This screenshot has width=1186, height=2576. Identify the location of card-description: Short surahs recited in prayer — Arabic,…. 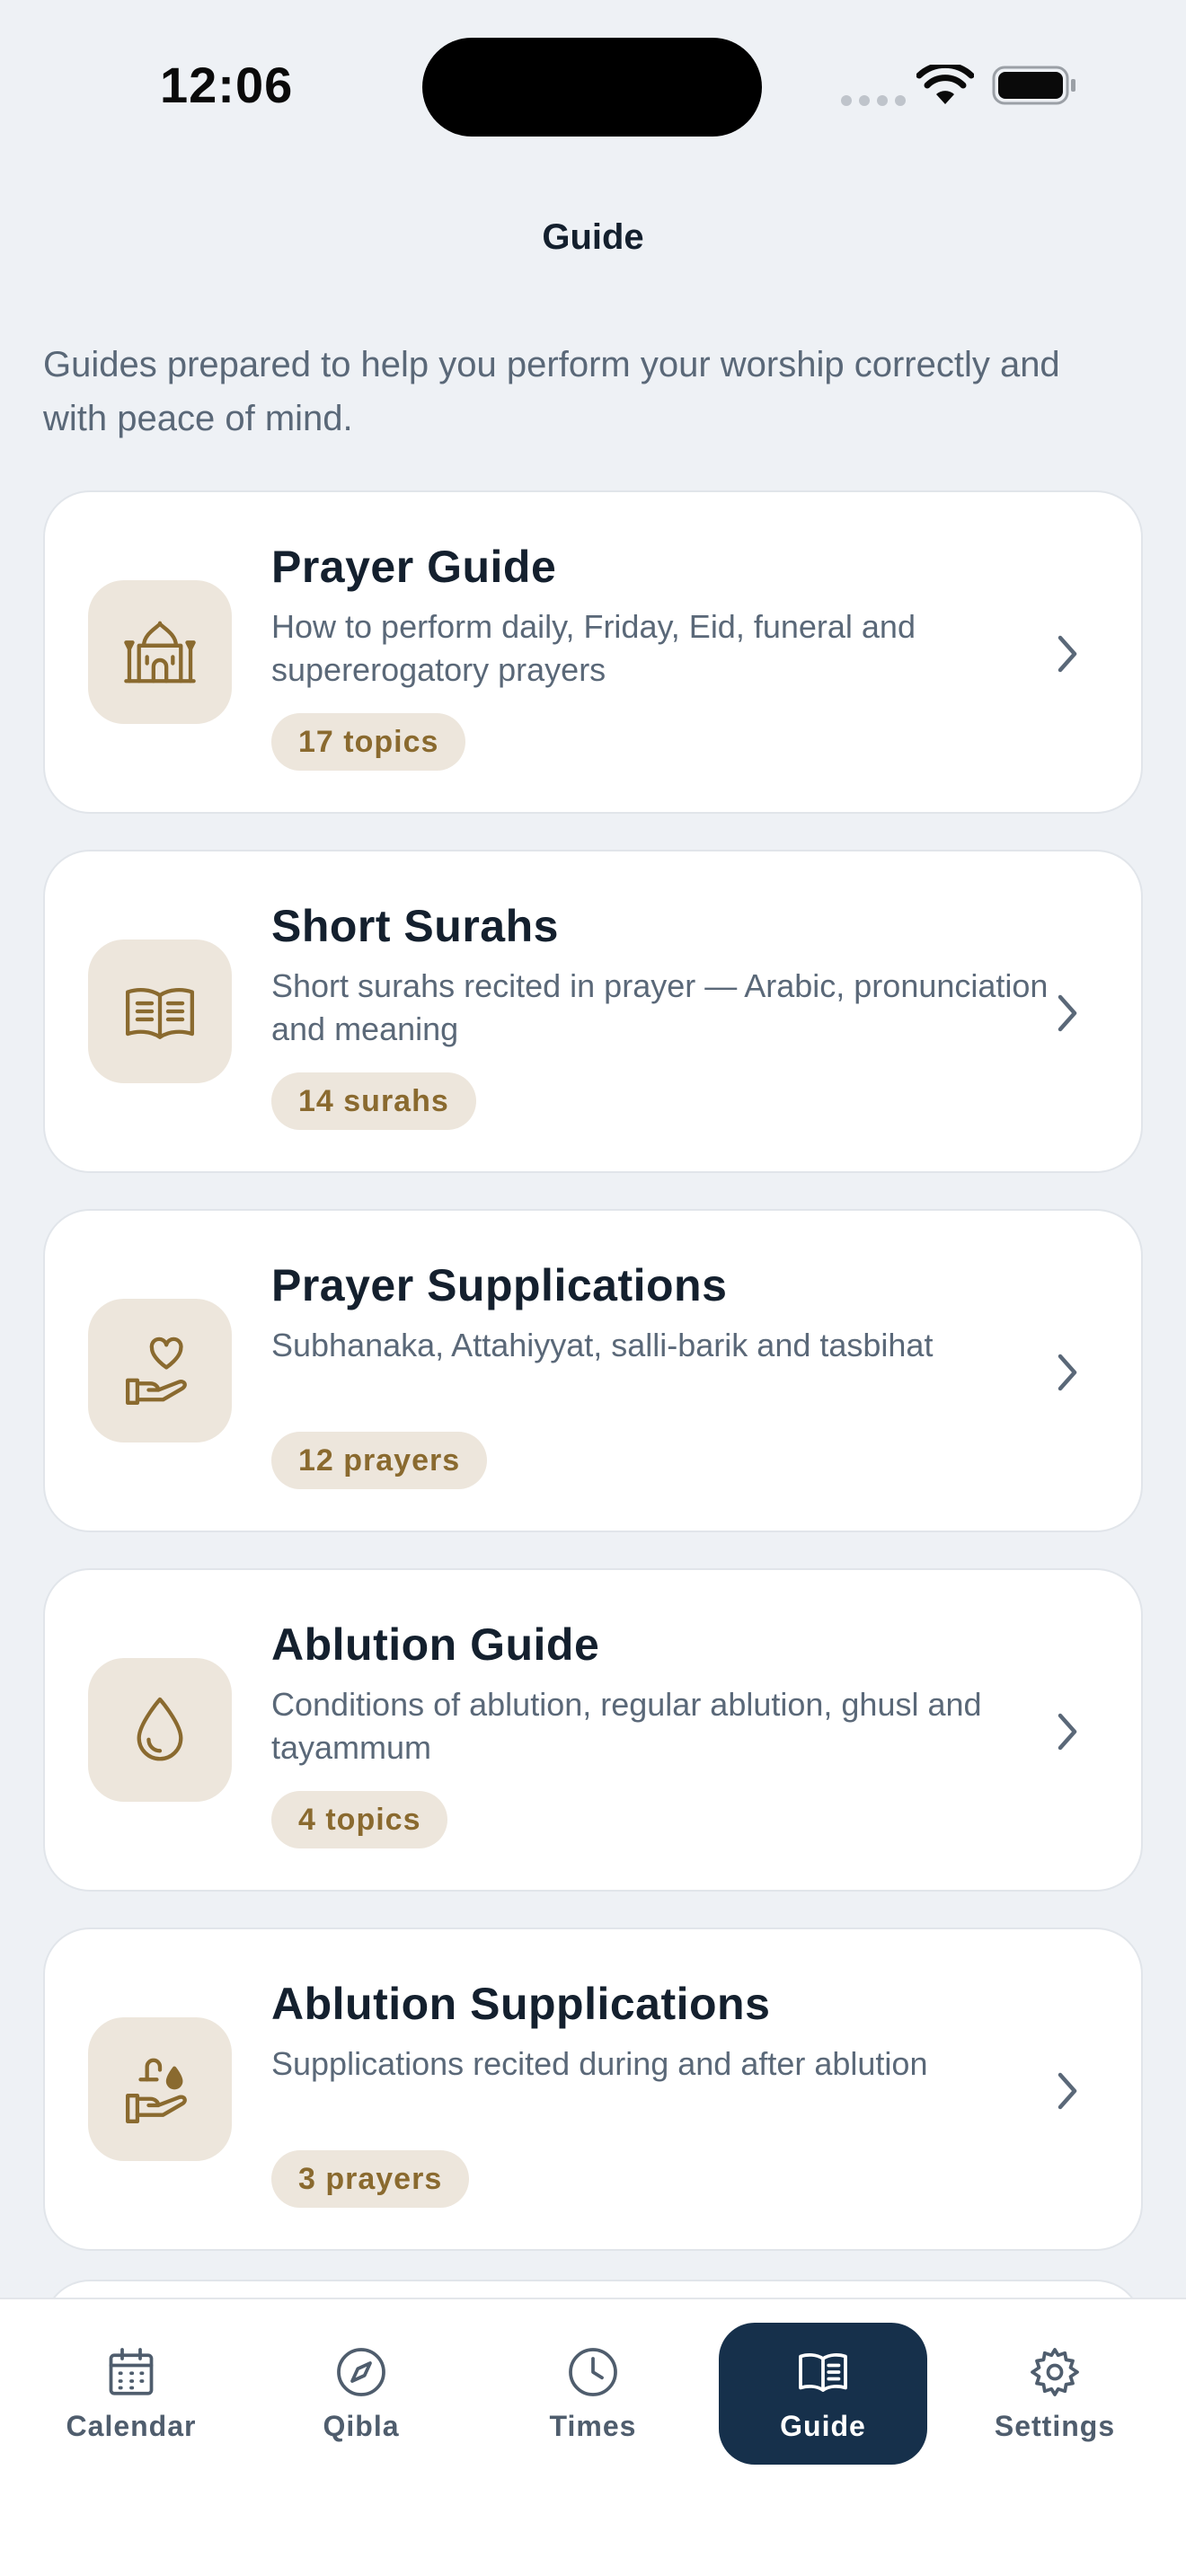
(660, 1007).